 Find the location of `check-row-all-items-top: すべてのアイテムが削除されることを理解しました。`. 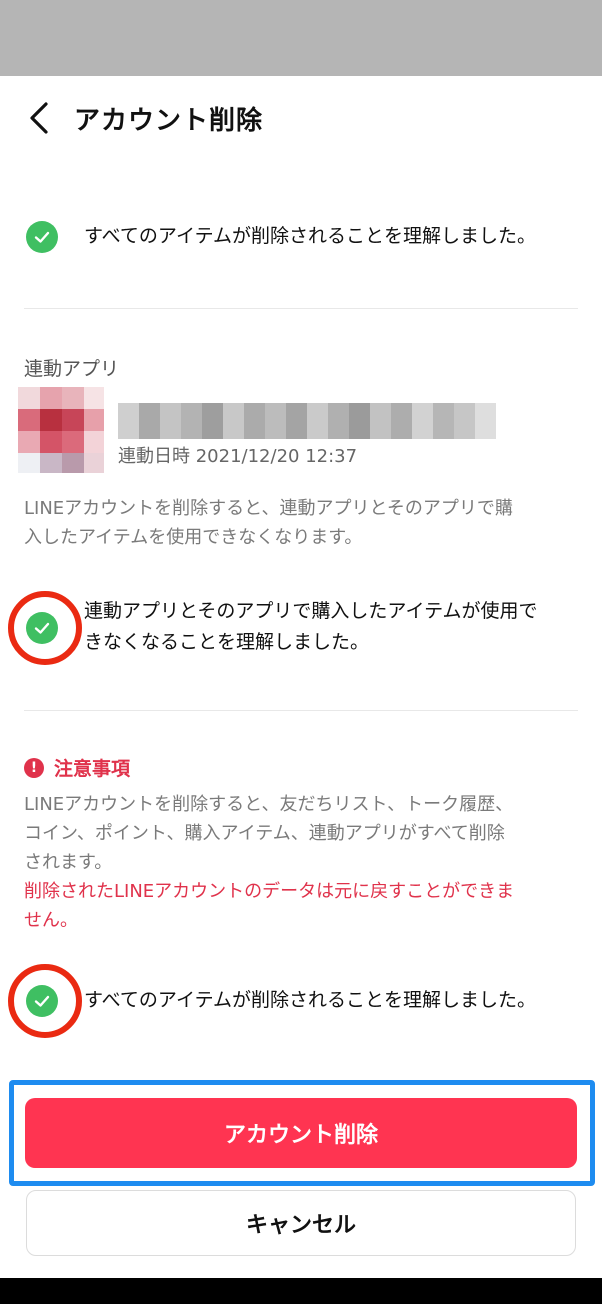

check-row-all-items-top: すべてのアイテムが削除されることを理解しました。 is located at coordinates (304, 237).